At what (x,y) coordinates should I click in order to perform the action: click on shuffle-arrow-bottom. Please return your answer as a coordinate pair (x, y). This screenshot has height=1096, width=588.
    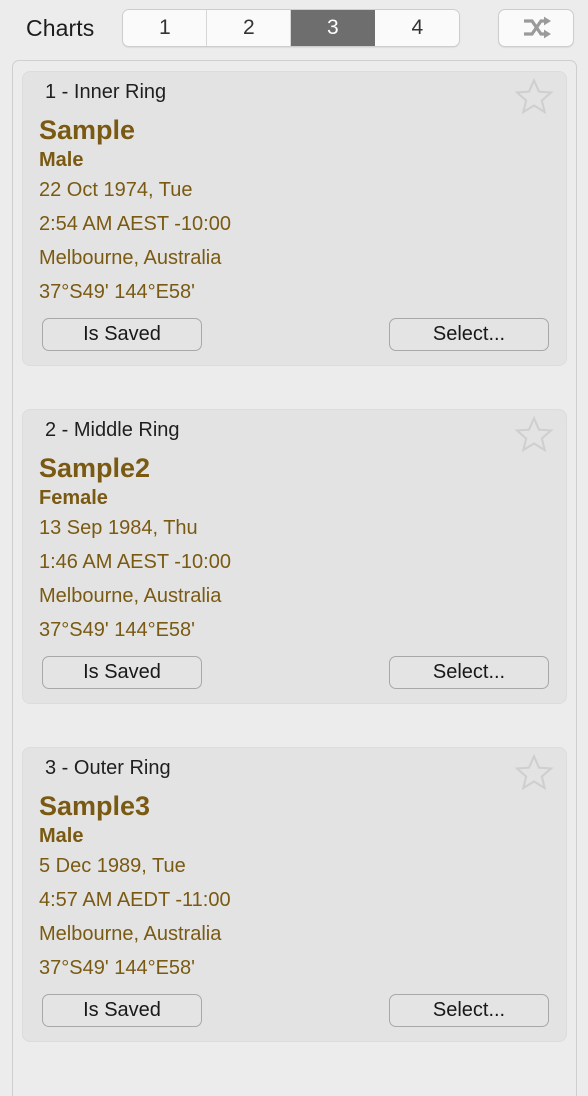
    Looking at the image, I should click on (547, 34).